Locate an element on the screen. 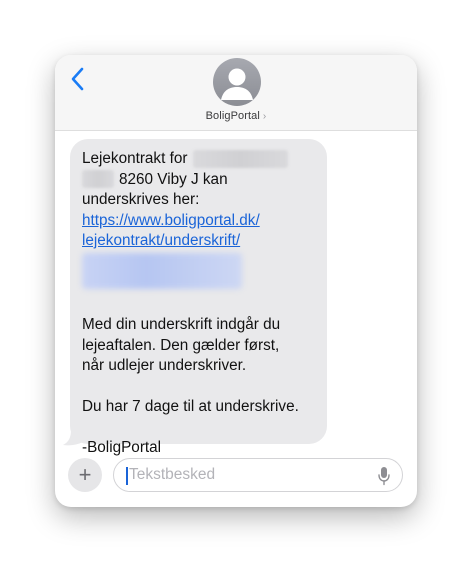 This screenshot has height=563, width=472. contact-avatar is located at coordinates (237, 82).